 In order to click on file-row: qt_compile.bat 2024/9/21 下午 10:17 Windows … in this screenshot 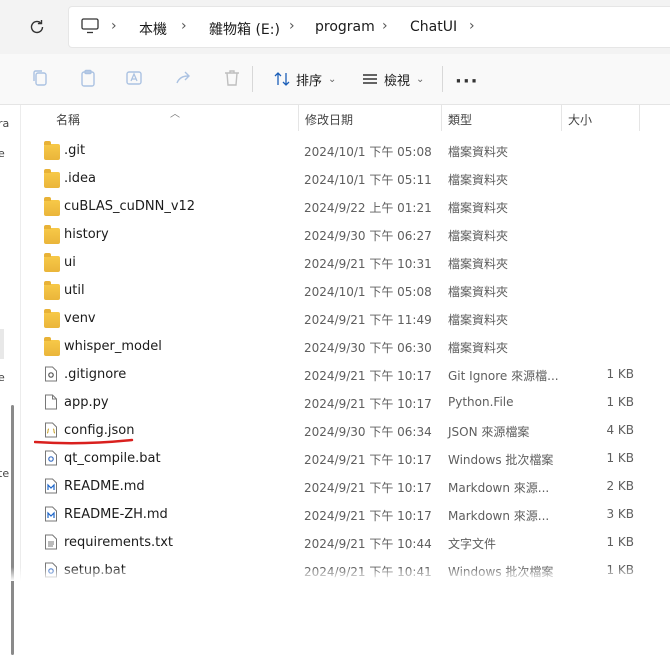, I will do `click(346, 458)`.